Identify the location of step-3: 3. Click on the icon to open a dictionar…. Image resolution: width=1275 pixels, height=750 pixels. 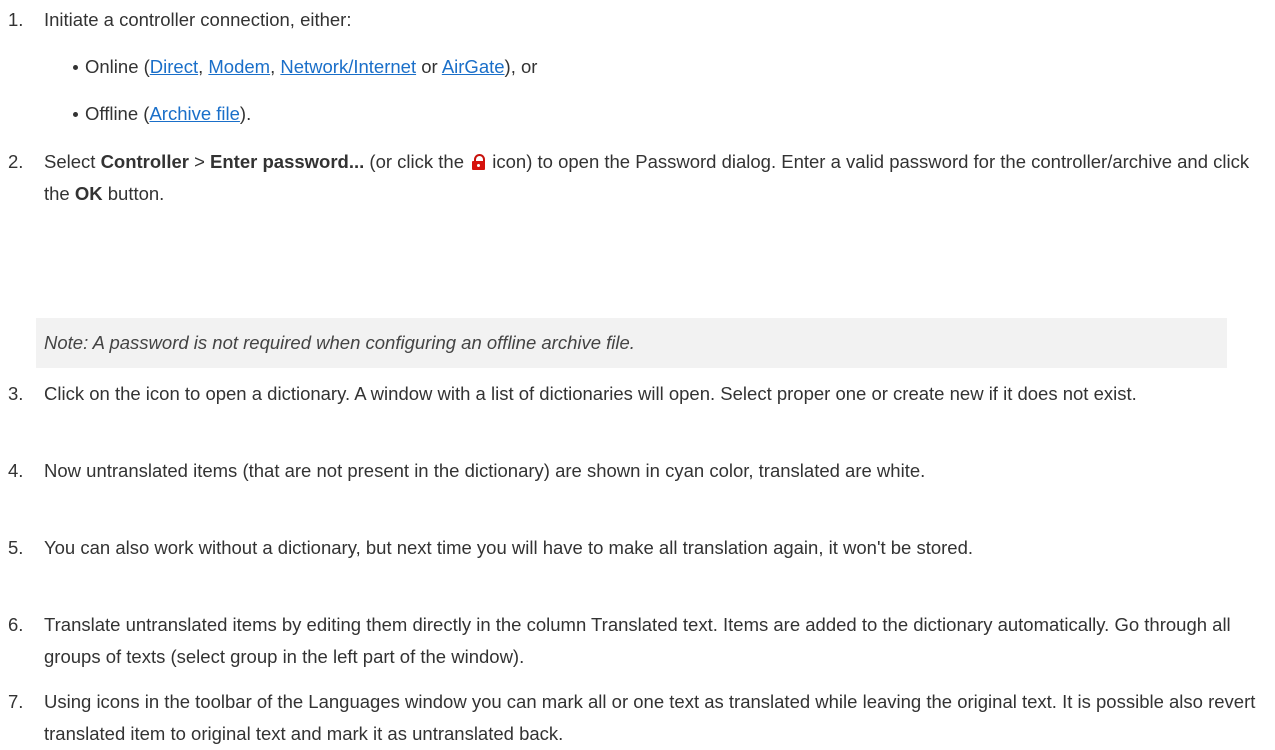
(636, 394).